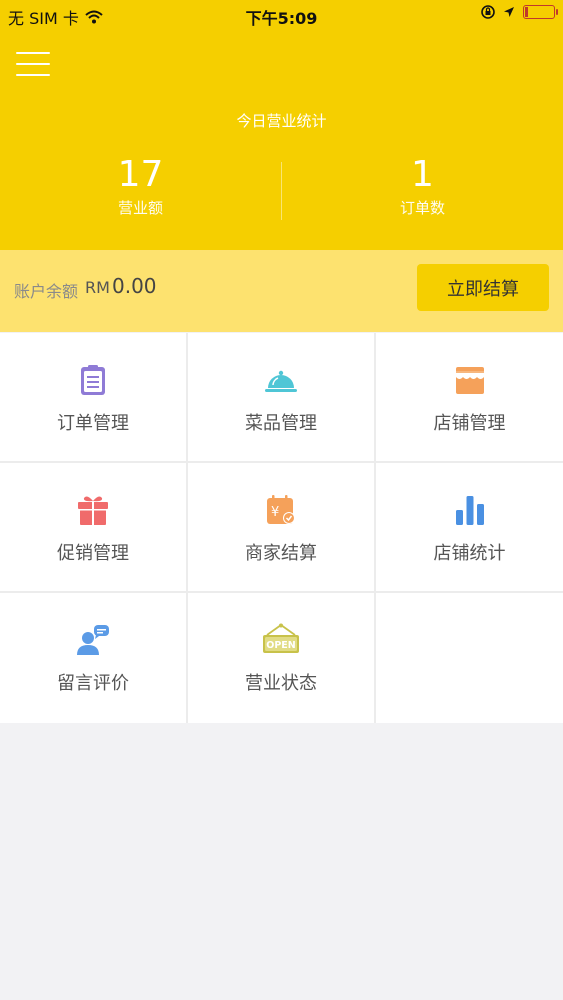 This screenshot has width=563, height=1000. I want to click on orders-value: 1, so click(422, 174).